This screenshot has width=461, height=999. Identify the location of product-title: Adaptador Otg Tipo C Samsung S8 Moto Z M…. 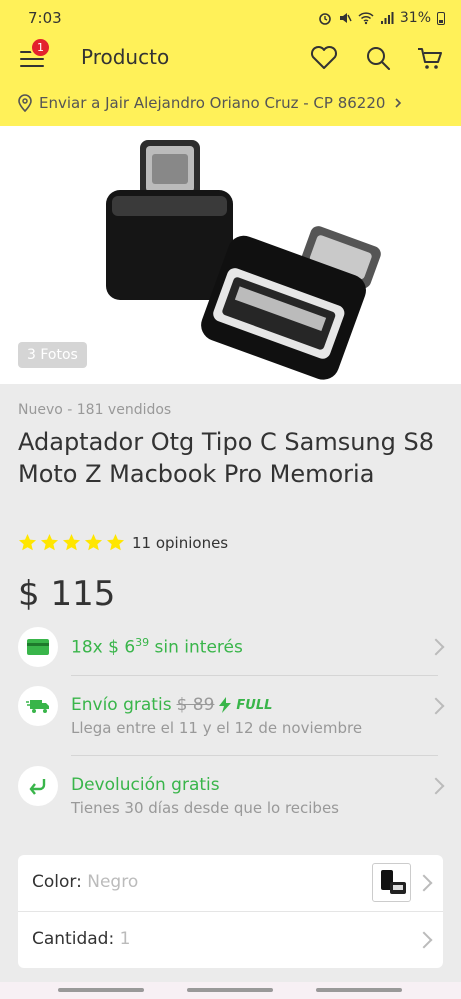
(226, 458).